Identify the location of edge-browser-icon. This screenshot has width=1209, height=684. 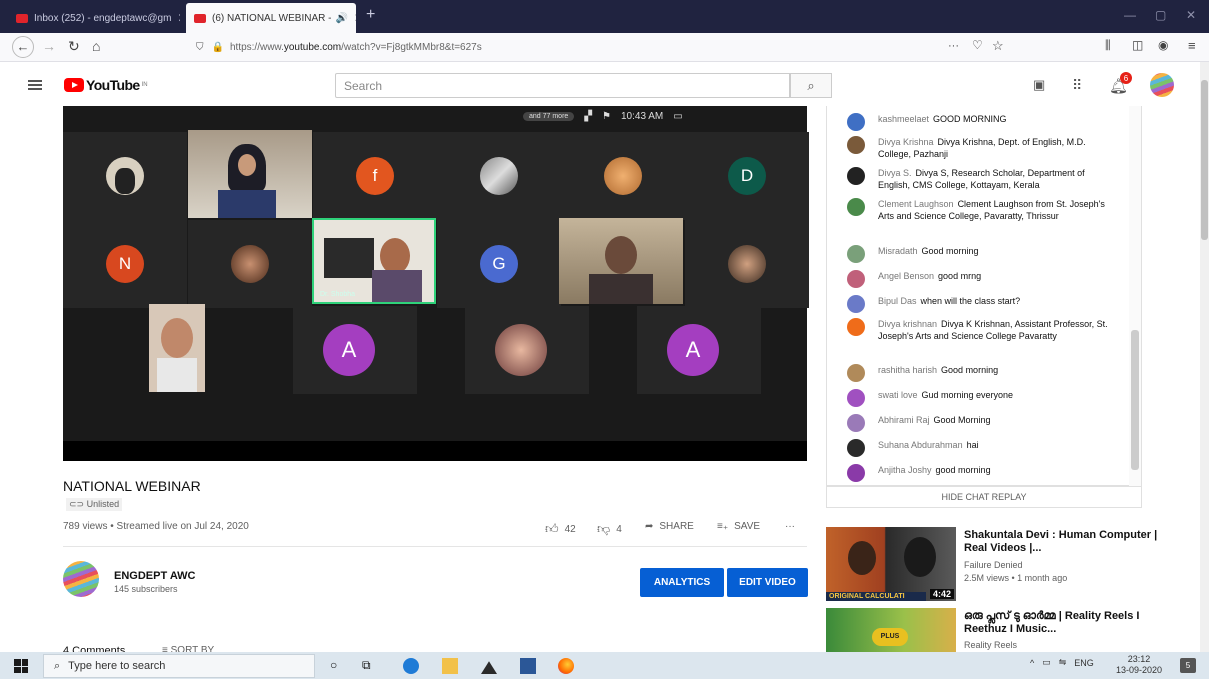
(411, 666).